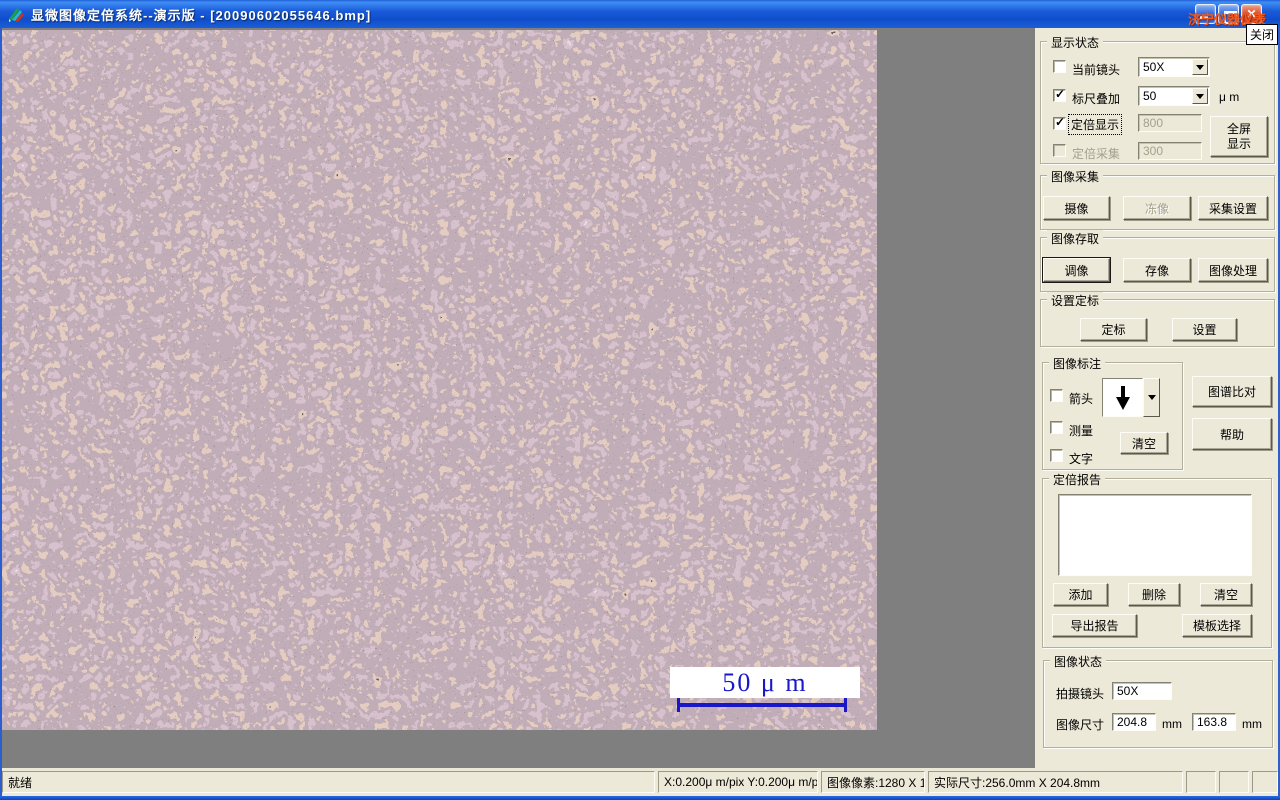  Describe the element at coordinates (1077, 479) in the screenshot. I see `group-title: 定倍报告` at that location.